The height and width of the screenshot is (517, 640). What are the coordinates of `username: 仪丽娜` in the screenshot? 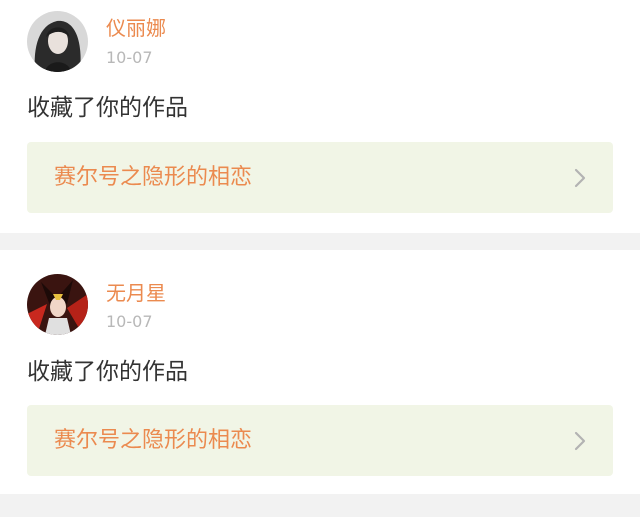 It's located at (136, 28).